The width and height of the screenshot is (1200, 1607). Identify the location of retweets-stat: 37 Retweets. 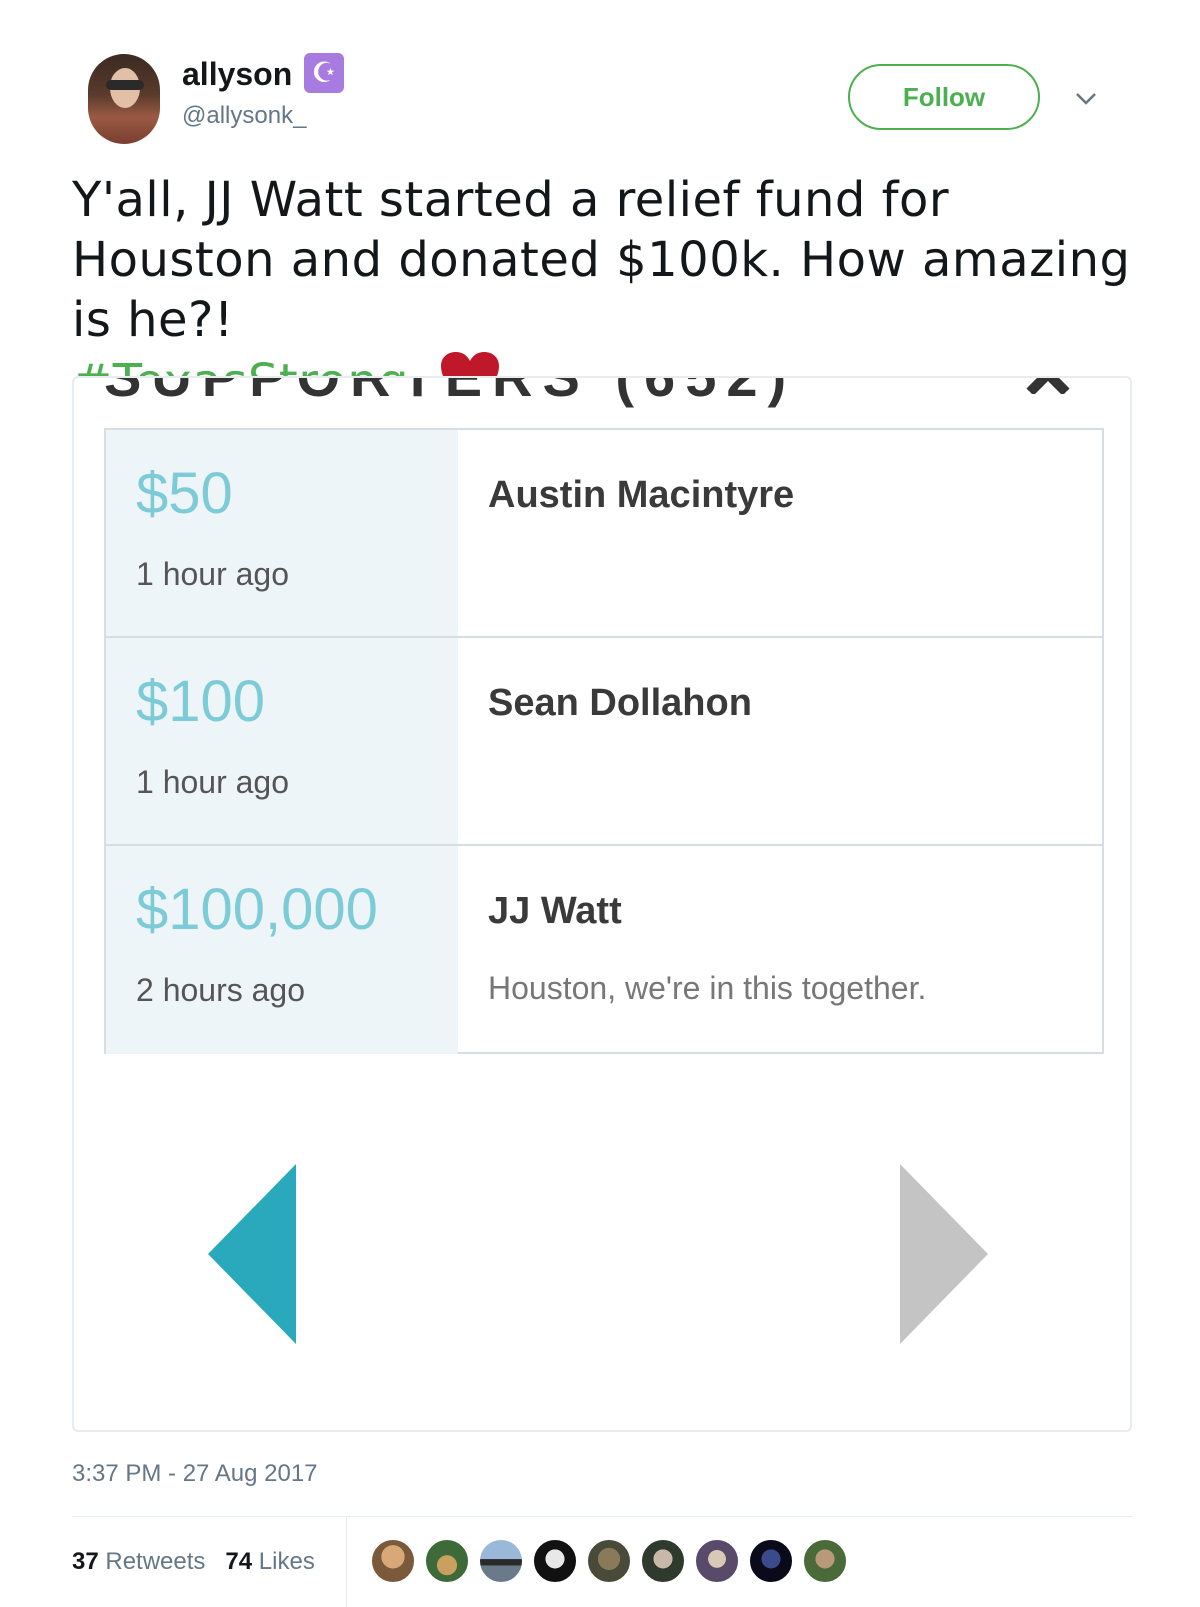
(138, 1562).